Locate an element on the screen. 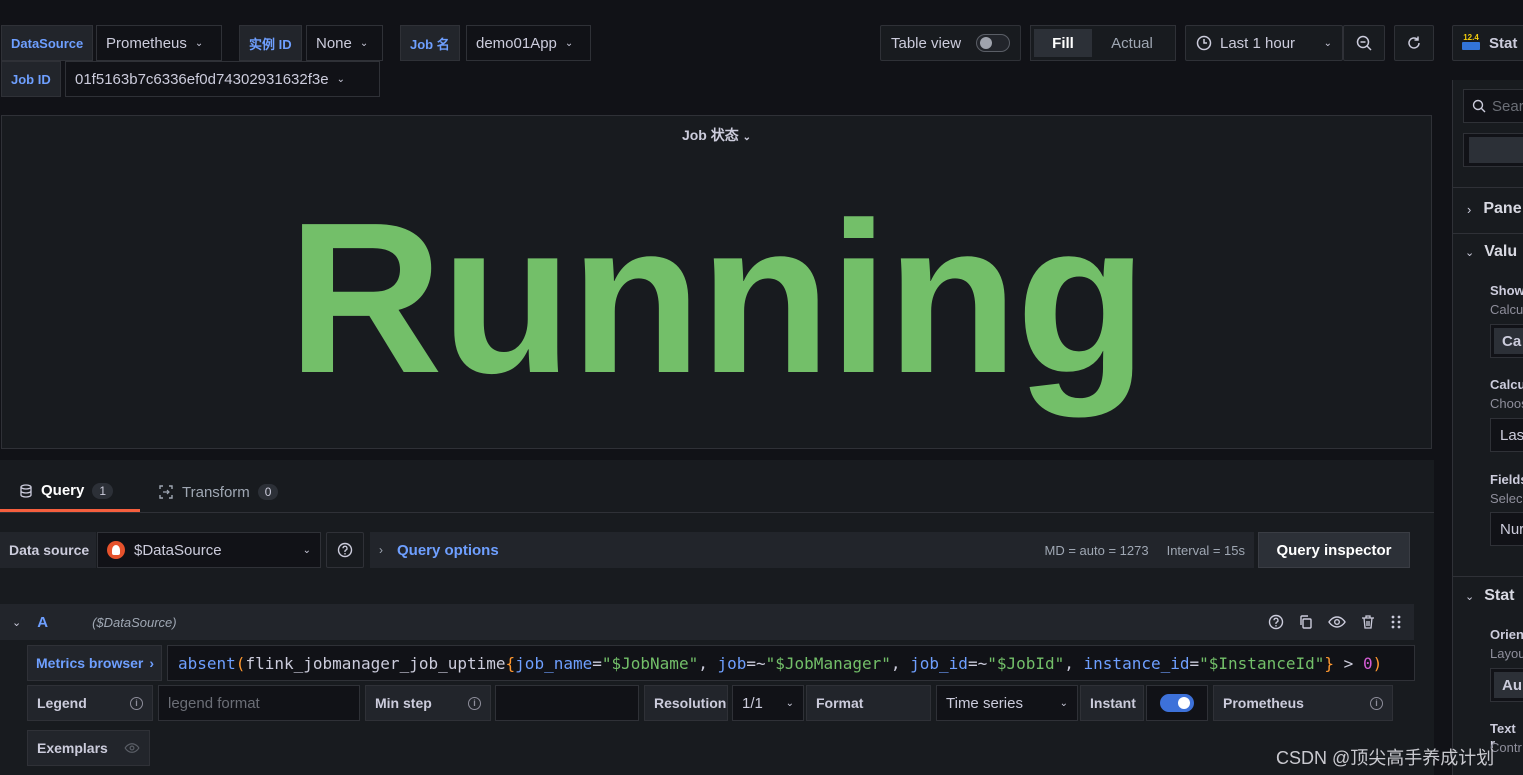  metrics-browser-button: Metrics browser › is located at coordinates (94, 663).